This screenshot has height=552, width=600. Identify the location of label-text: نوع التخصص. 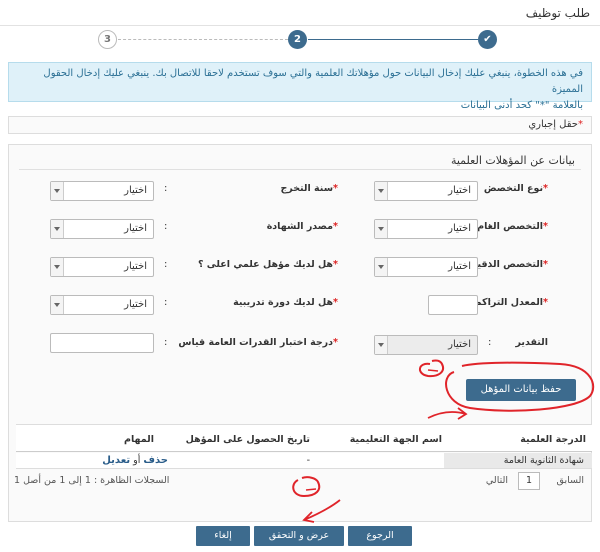
(513, 188).